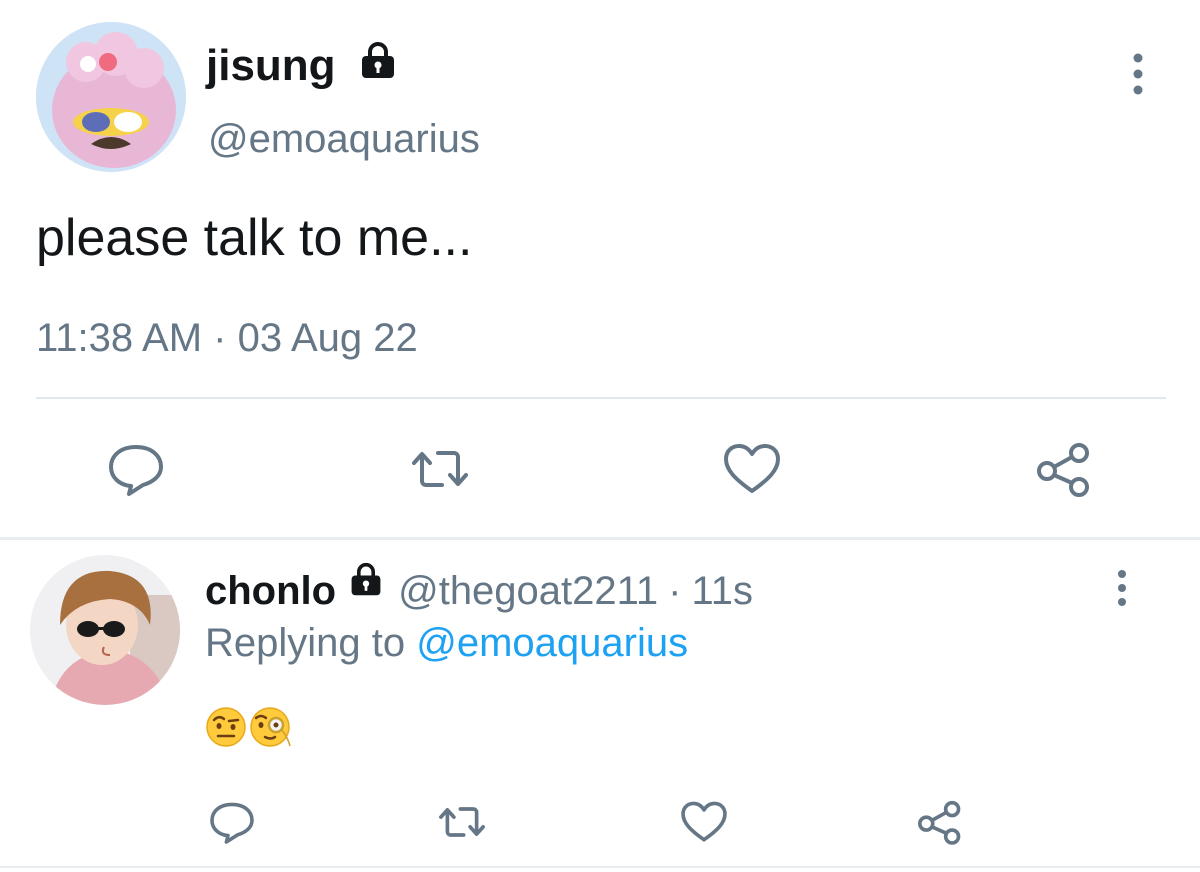 This screenshot has width=1200, height=872. What do you see at coordinates (227, 338) in the screenshot?
I see `tweet-timestamp: 11:38 AM · 03 Aug 22` at bounding box center [227, 338].